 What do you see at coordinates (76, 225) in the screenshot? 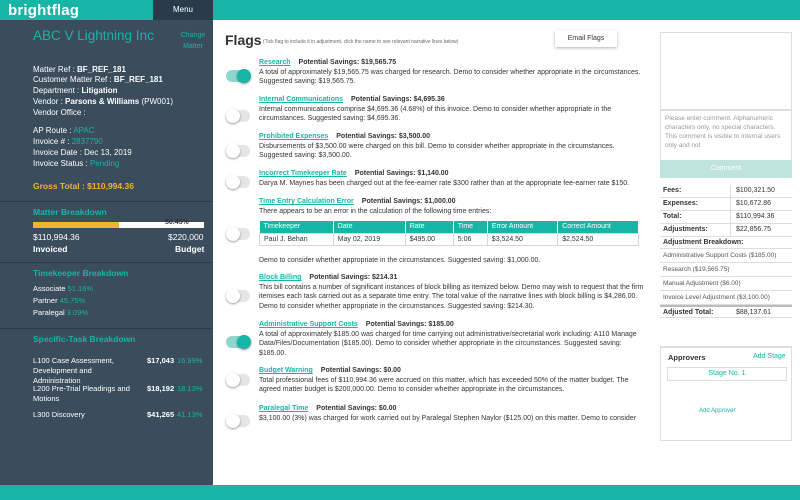
I see `matter-progress-fill` at bounding box center [76, 225].